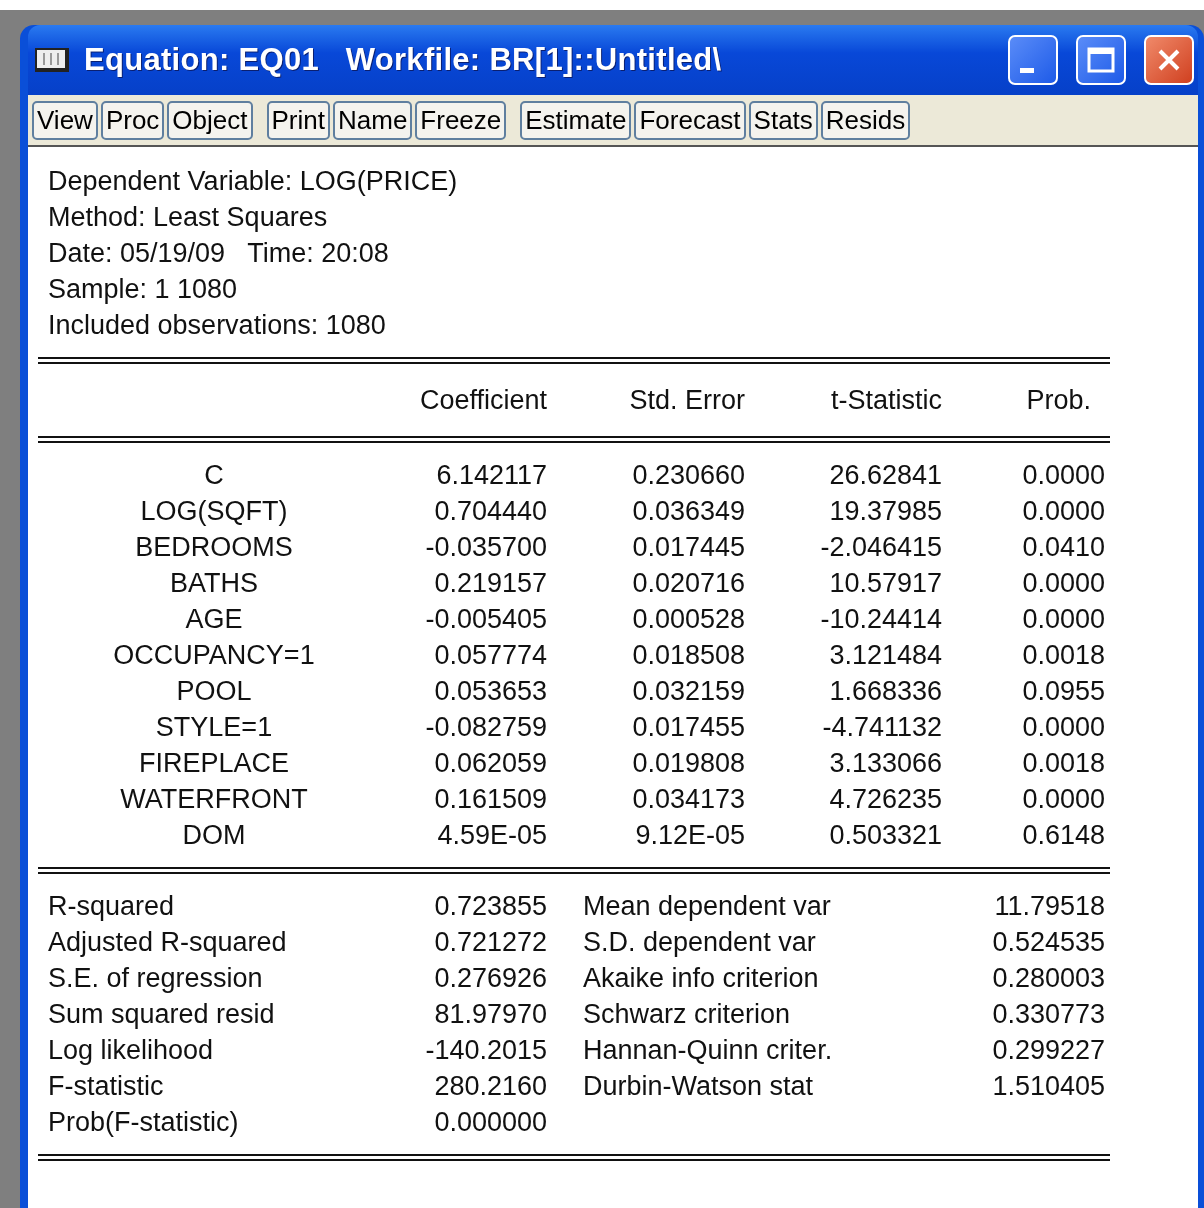 Image resolution: width=1204 pixels, height=1208 pixels. What do you see at coordinates (885, 400) in the screenshot?
I see `column-header: t-Statistic` at bounding box center [885, 400].